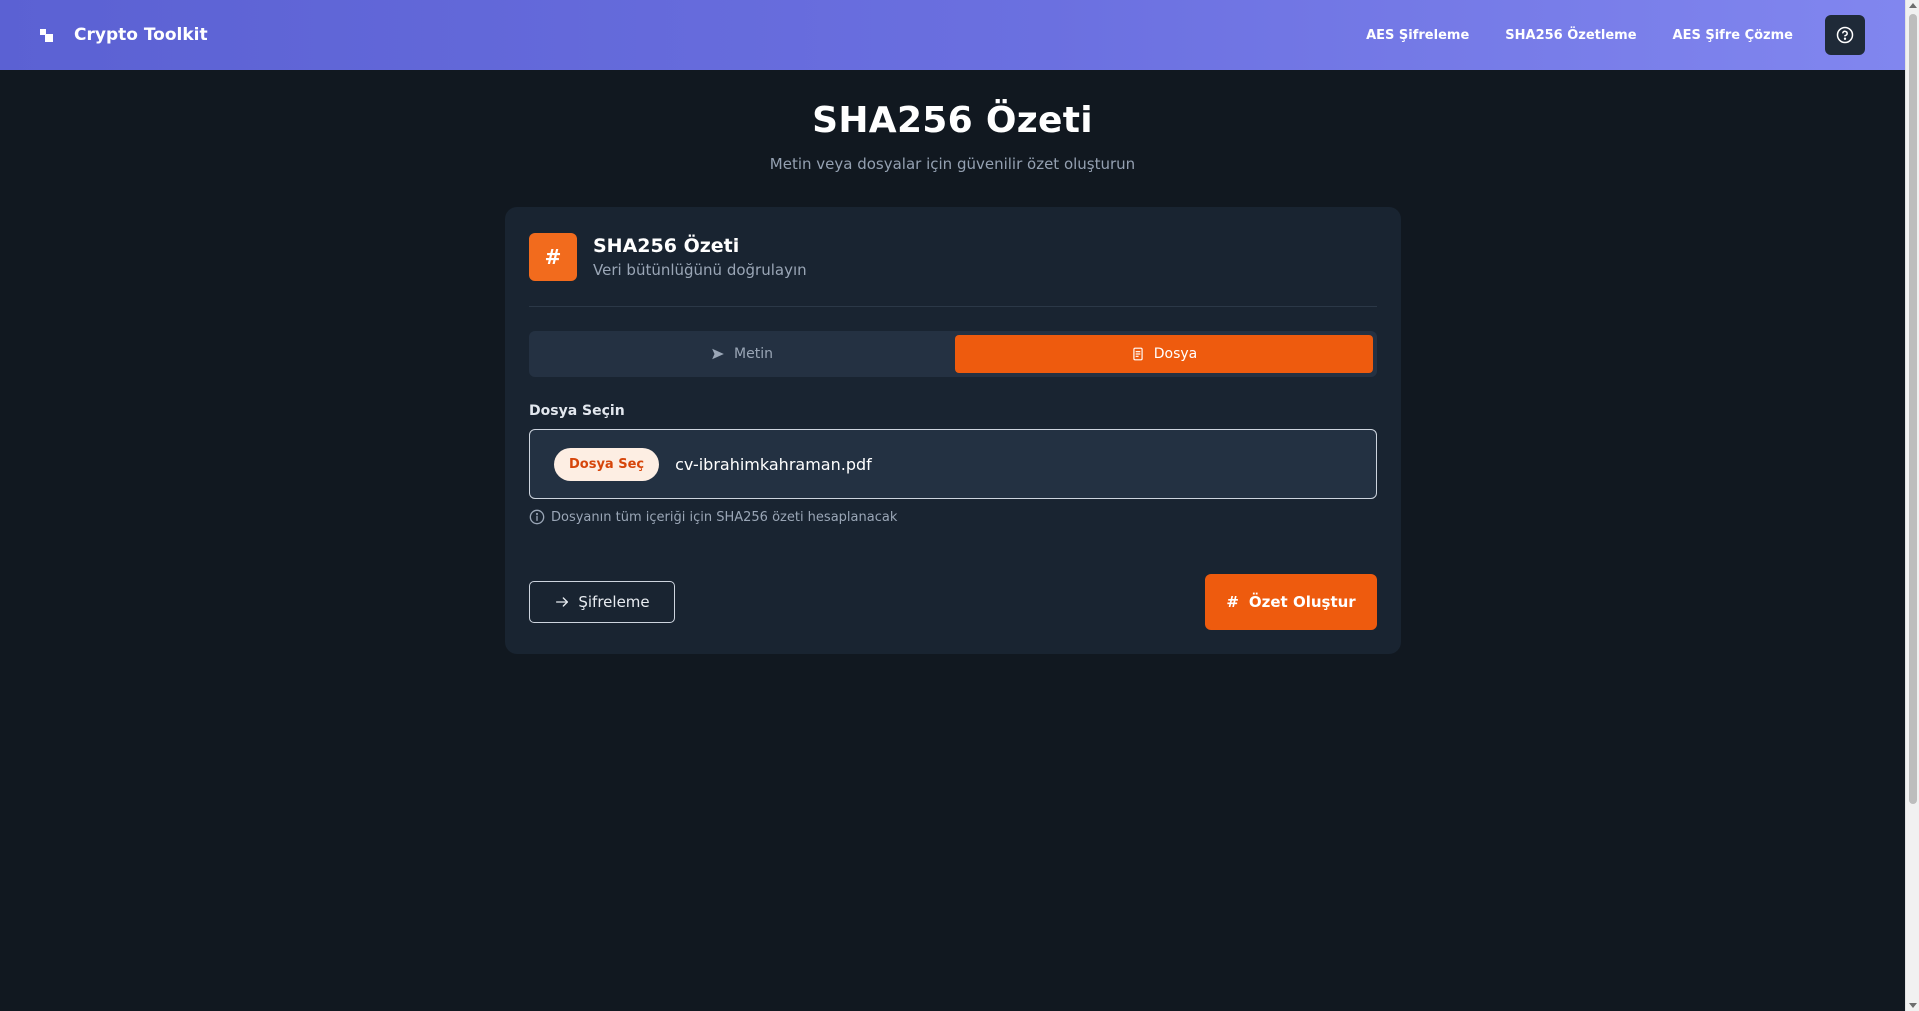  I want to click on scrollbar, so click(1912, 505).